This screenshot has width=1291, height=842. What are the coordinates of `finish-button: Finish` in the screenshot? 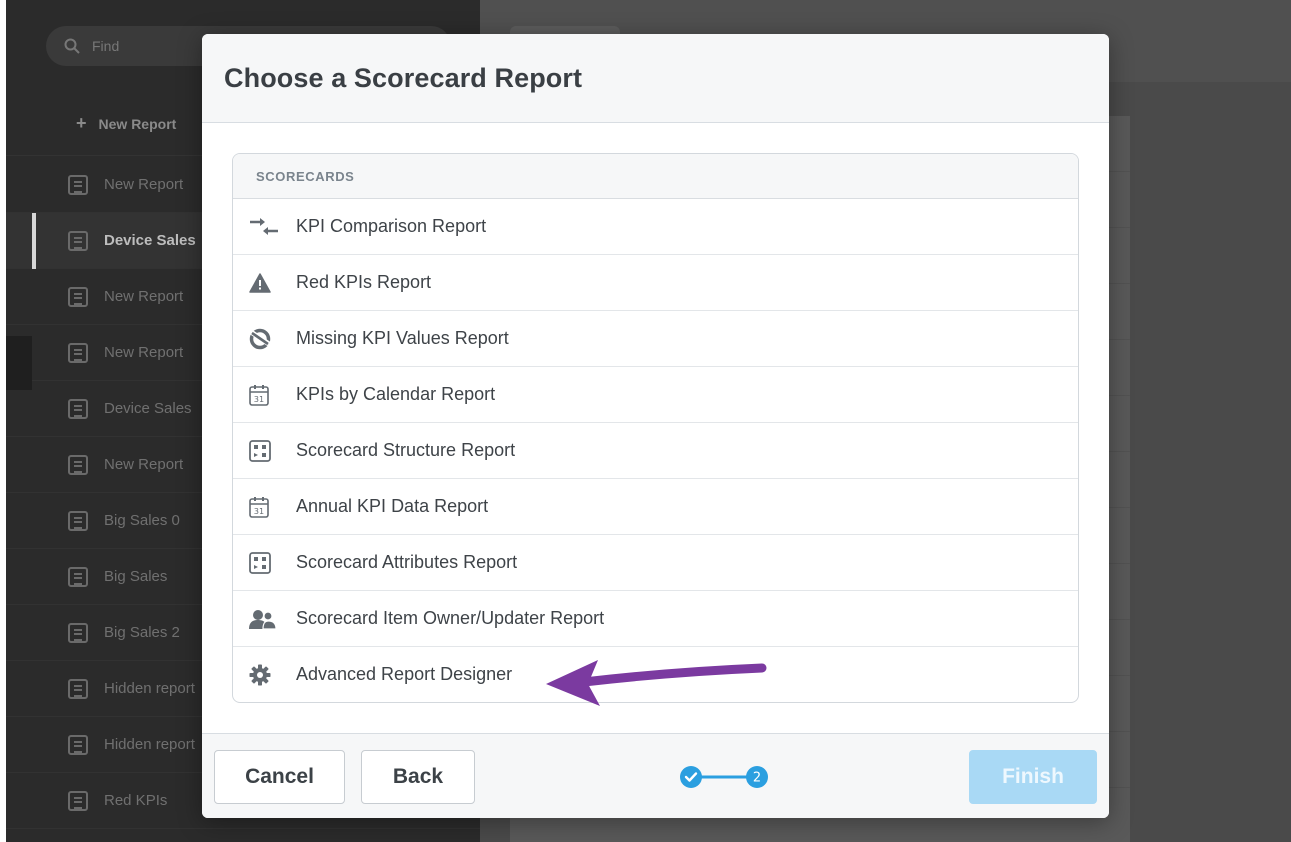 It's located at (1033, 777).